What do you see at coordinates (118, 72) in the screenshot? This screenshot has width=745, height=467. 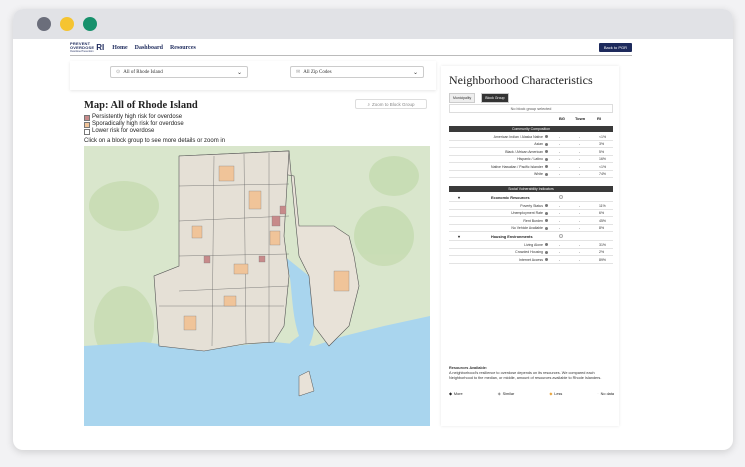 I see `location-icon: ⊙` at bounding box center [118, 72].